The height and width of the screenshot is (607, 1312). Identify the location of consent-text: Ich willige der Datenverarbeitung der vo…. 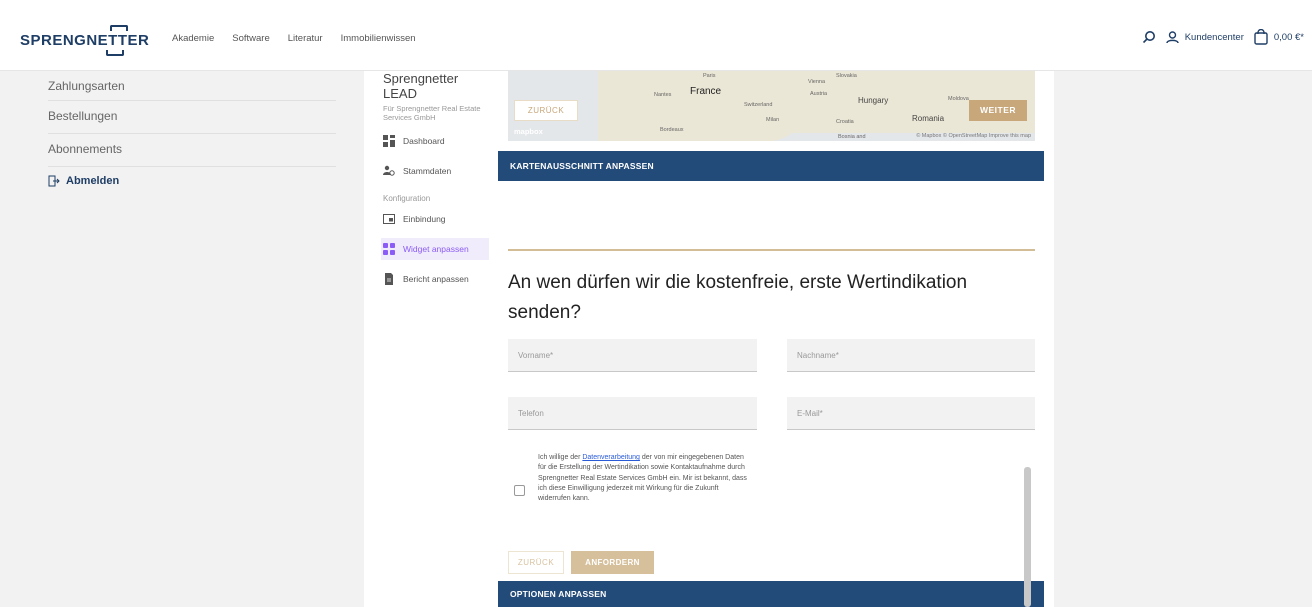
(642, 478).